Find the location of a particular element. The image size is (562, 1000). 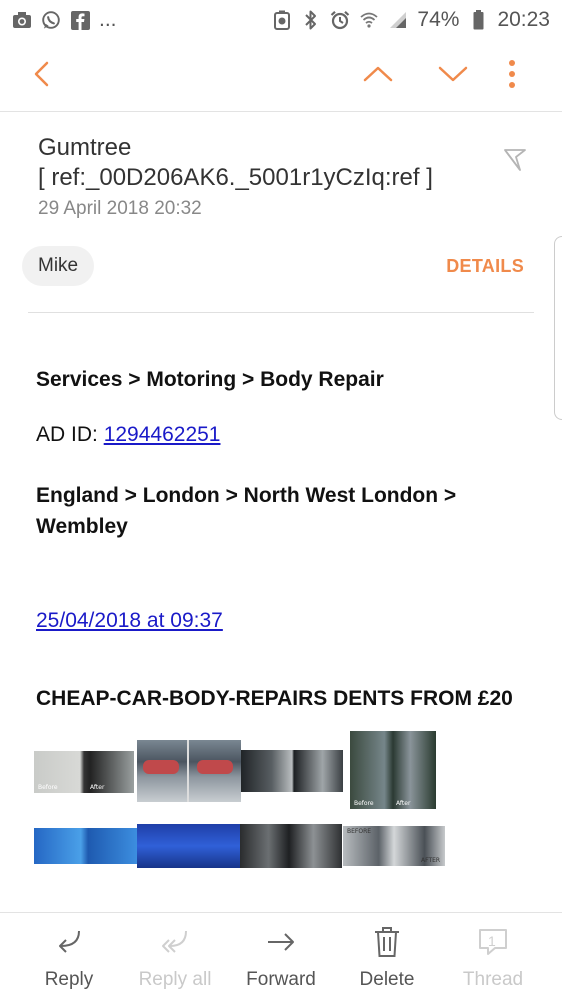

chevron-left-icon is located at coordinates (42, 76).